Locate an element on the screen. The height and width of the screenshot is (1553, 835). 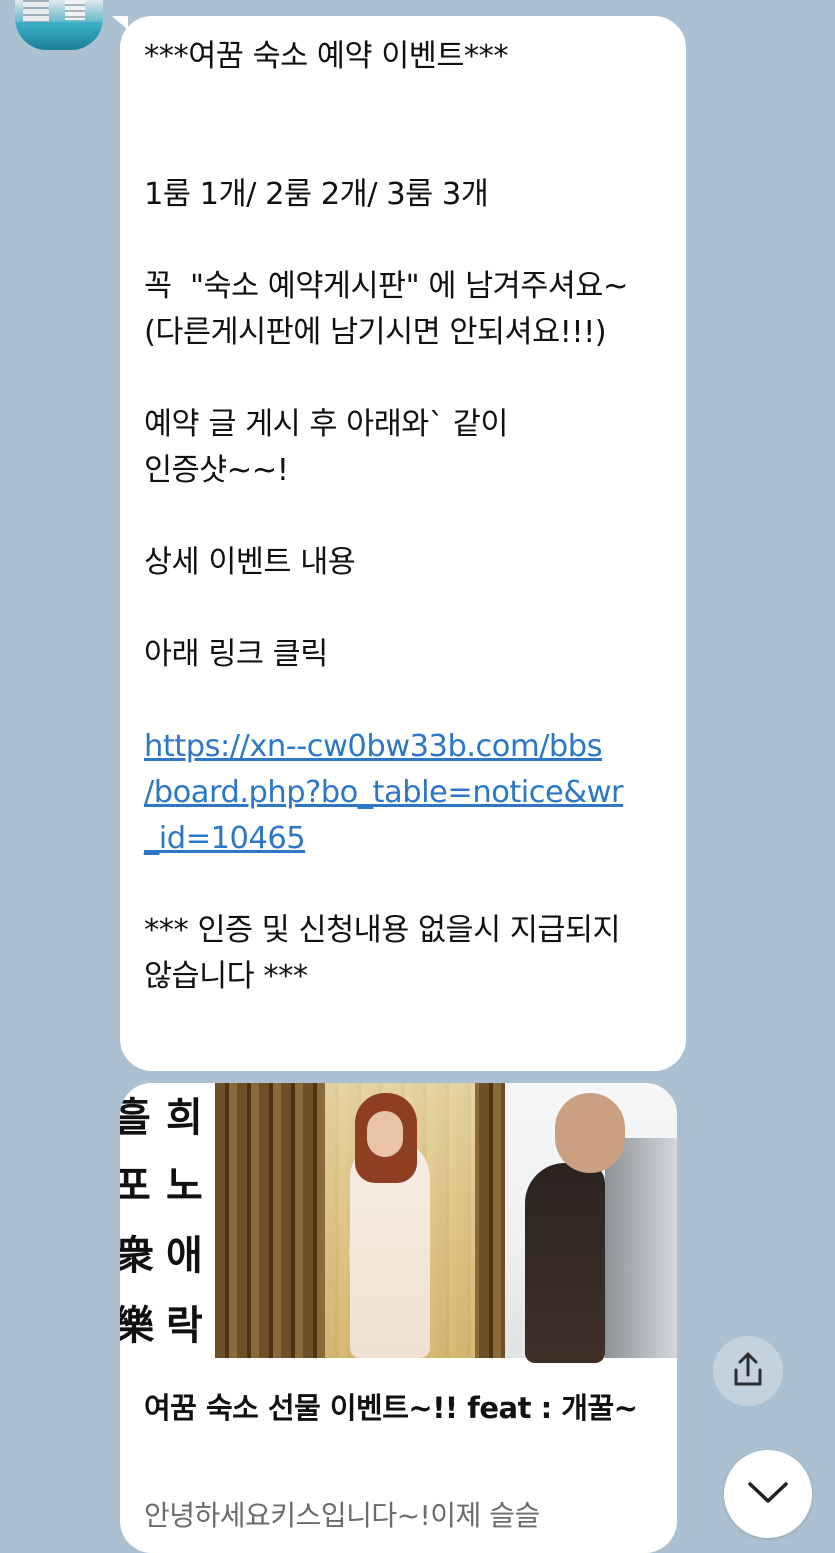
avatar-pool is located at coordinates (59, 36).